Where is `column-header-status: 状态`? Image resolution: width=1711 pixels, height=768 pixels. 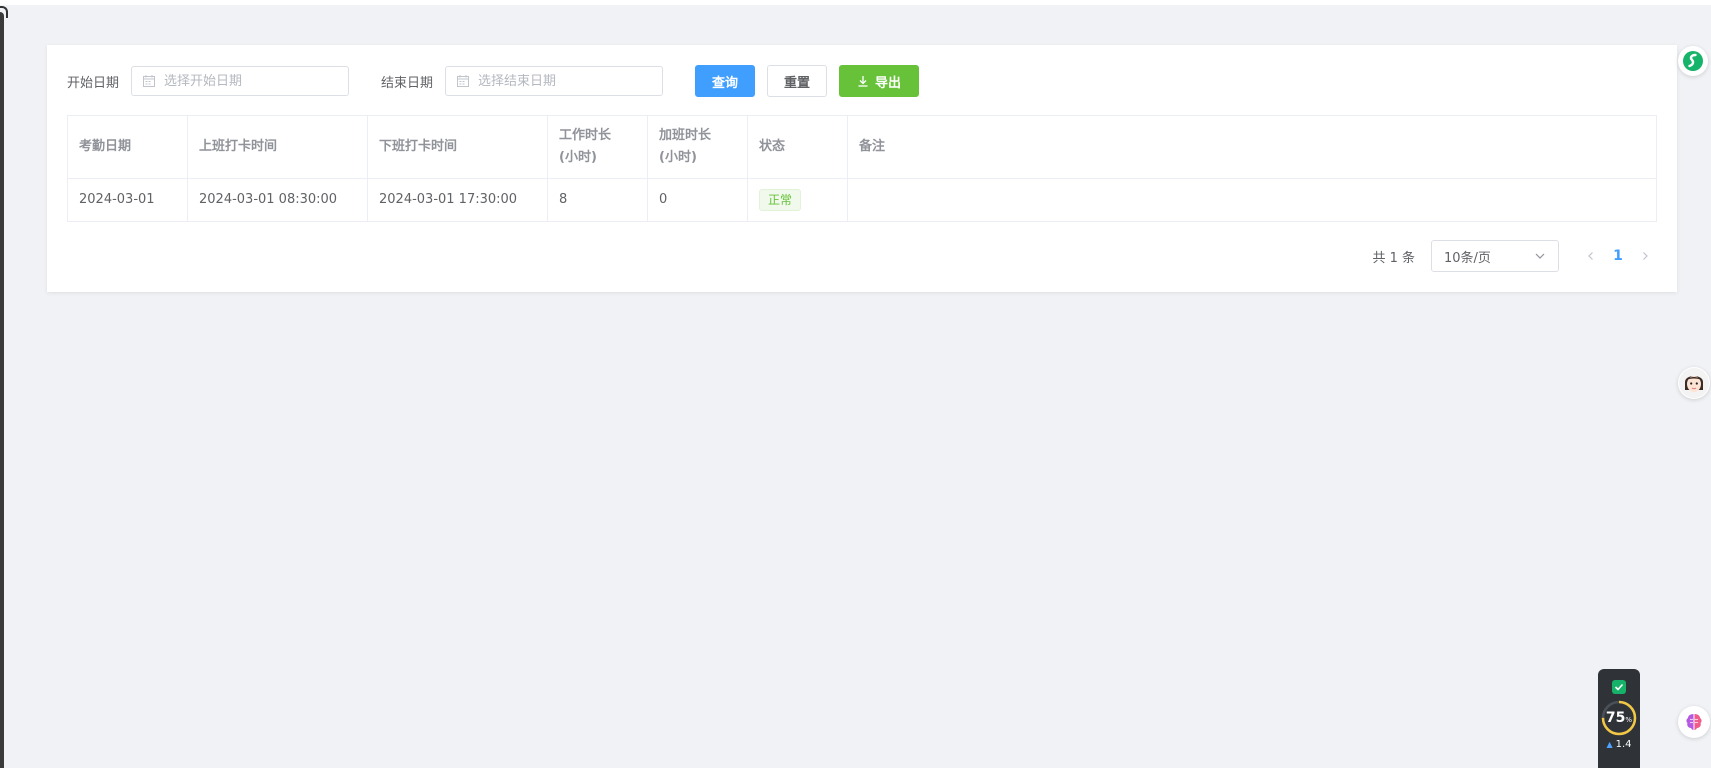 column-header-status: 状态 is located at coordinates (798, 147).